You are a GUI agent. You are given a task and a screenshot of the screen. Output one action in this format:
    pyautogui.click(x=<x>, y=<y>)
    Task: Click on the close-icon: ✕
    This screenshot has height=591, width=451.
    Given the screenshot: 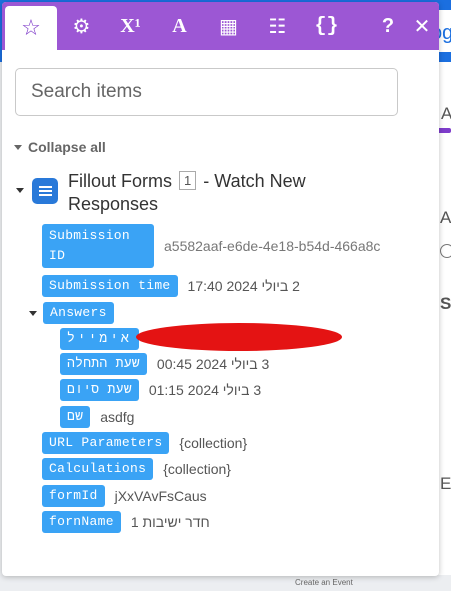 What is the action you would take?
    pyautogui.click(x=422, y=26)
    